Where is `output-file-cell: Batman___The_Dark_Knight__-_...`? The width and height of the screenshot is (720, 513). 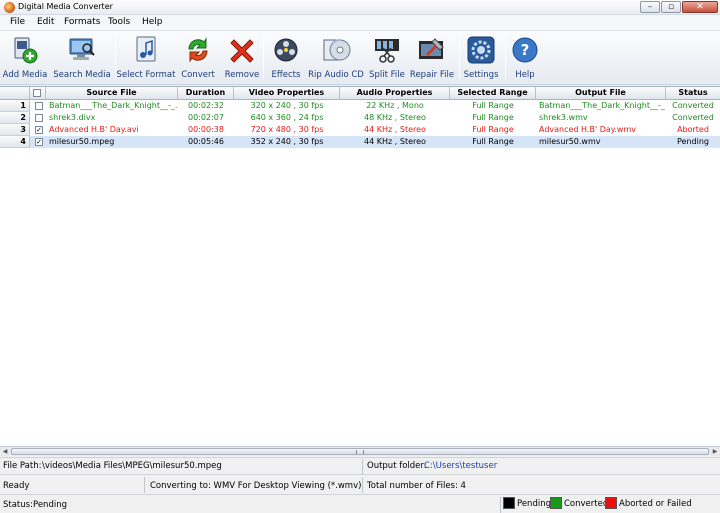
output-file-cell: Batman___The_Dark_Knight__-_... is located at coordinates (602, 105).